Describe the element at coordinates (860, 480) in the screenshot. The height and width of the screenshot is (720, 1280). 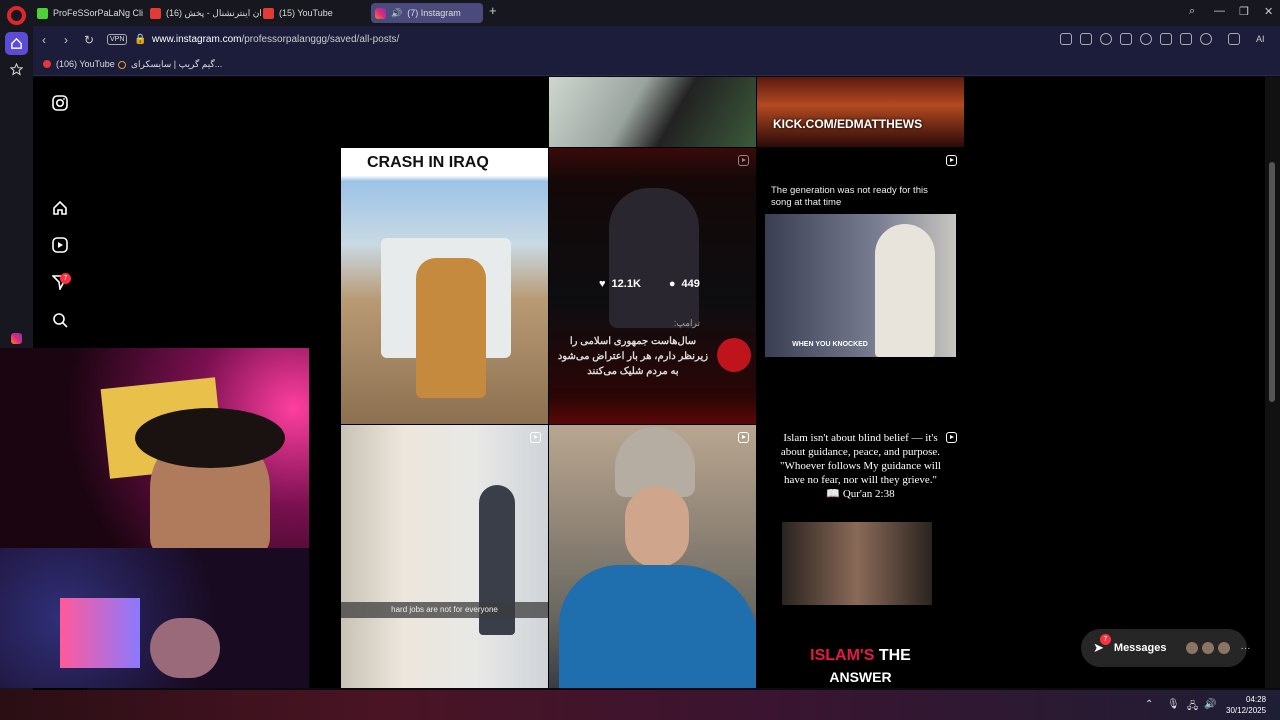
I see `quote-line: have no fear, nor will they grieve."` at that location.